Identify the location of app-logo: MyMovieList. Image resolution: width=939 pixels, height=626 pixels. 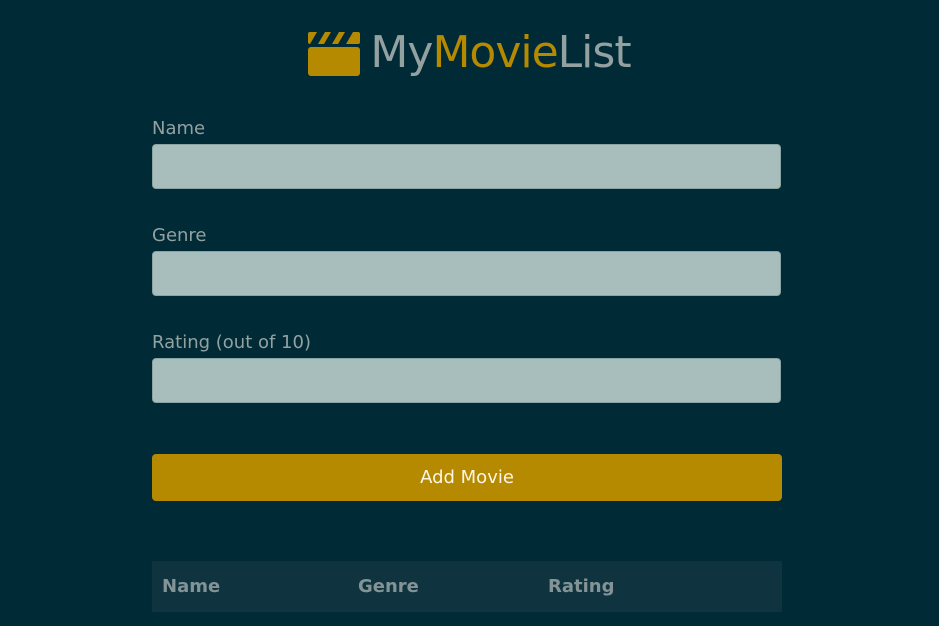
(469, 53).